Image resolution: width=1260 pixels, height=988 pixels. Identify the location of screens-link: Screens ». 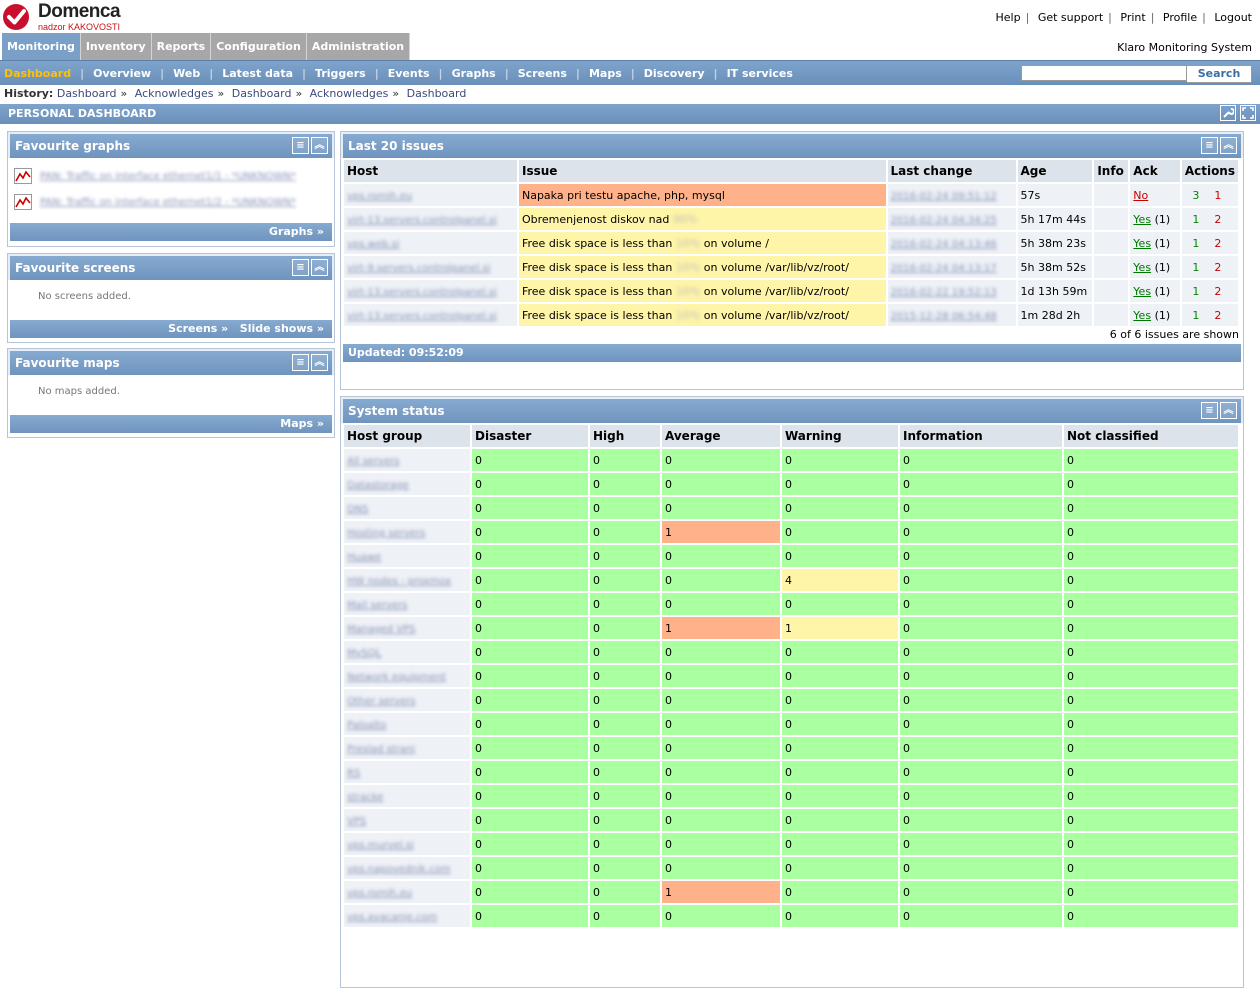
(198, 328).